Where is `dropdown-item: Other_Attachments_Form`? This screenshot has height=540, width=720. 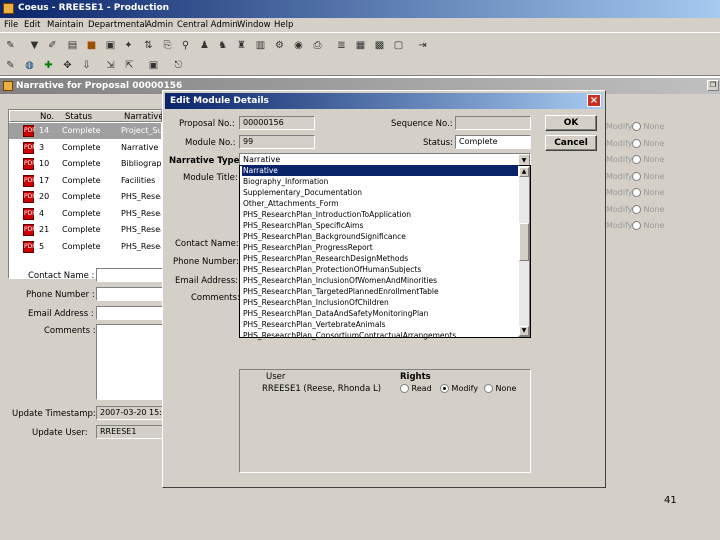
dropdown-item: Other_Attachments_Form is located at coordinates (290, 203).